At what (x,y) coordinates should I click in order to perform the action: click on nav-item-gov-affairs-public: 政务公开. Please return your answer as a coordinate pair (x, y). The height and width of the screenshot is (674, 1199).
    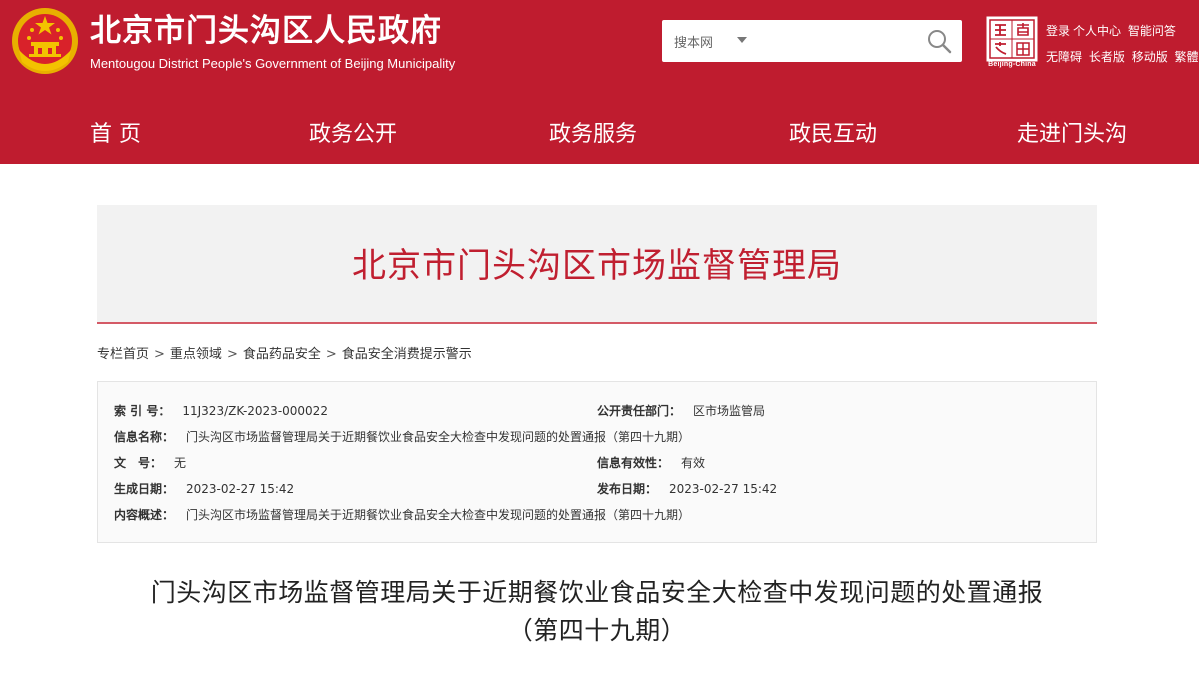
    Looking at the image, I should click on (353, 135).